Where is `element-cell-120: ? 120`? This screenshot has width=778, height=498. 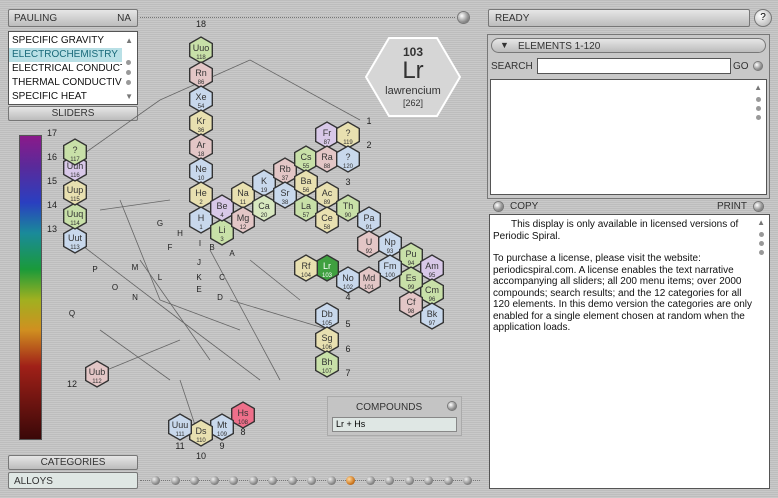 element-cell-120: ? 120 is located at coordinates (348, 159).